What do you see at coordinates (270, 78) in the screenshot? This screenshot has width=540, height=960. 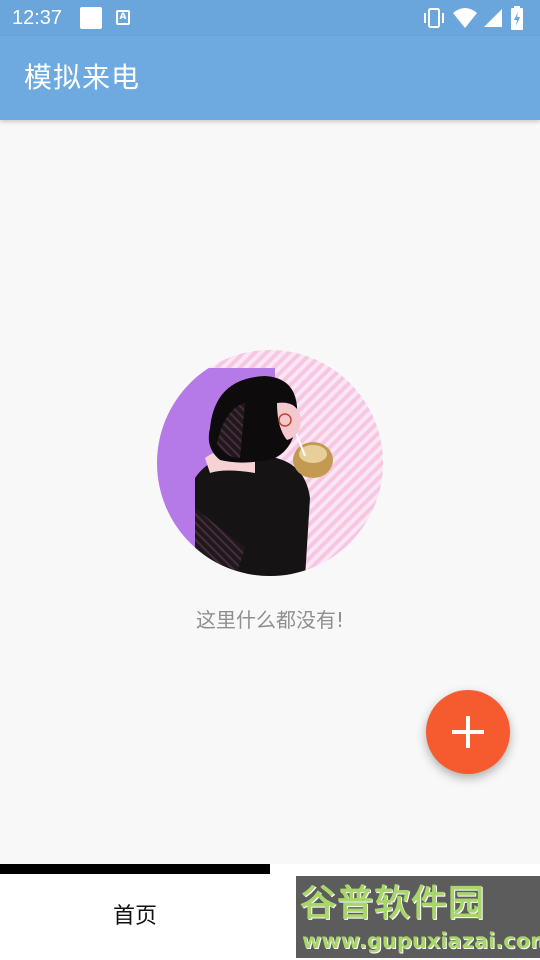 I see `app-bar: 模拟来电` at bounding box center [270, 78].